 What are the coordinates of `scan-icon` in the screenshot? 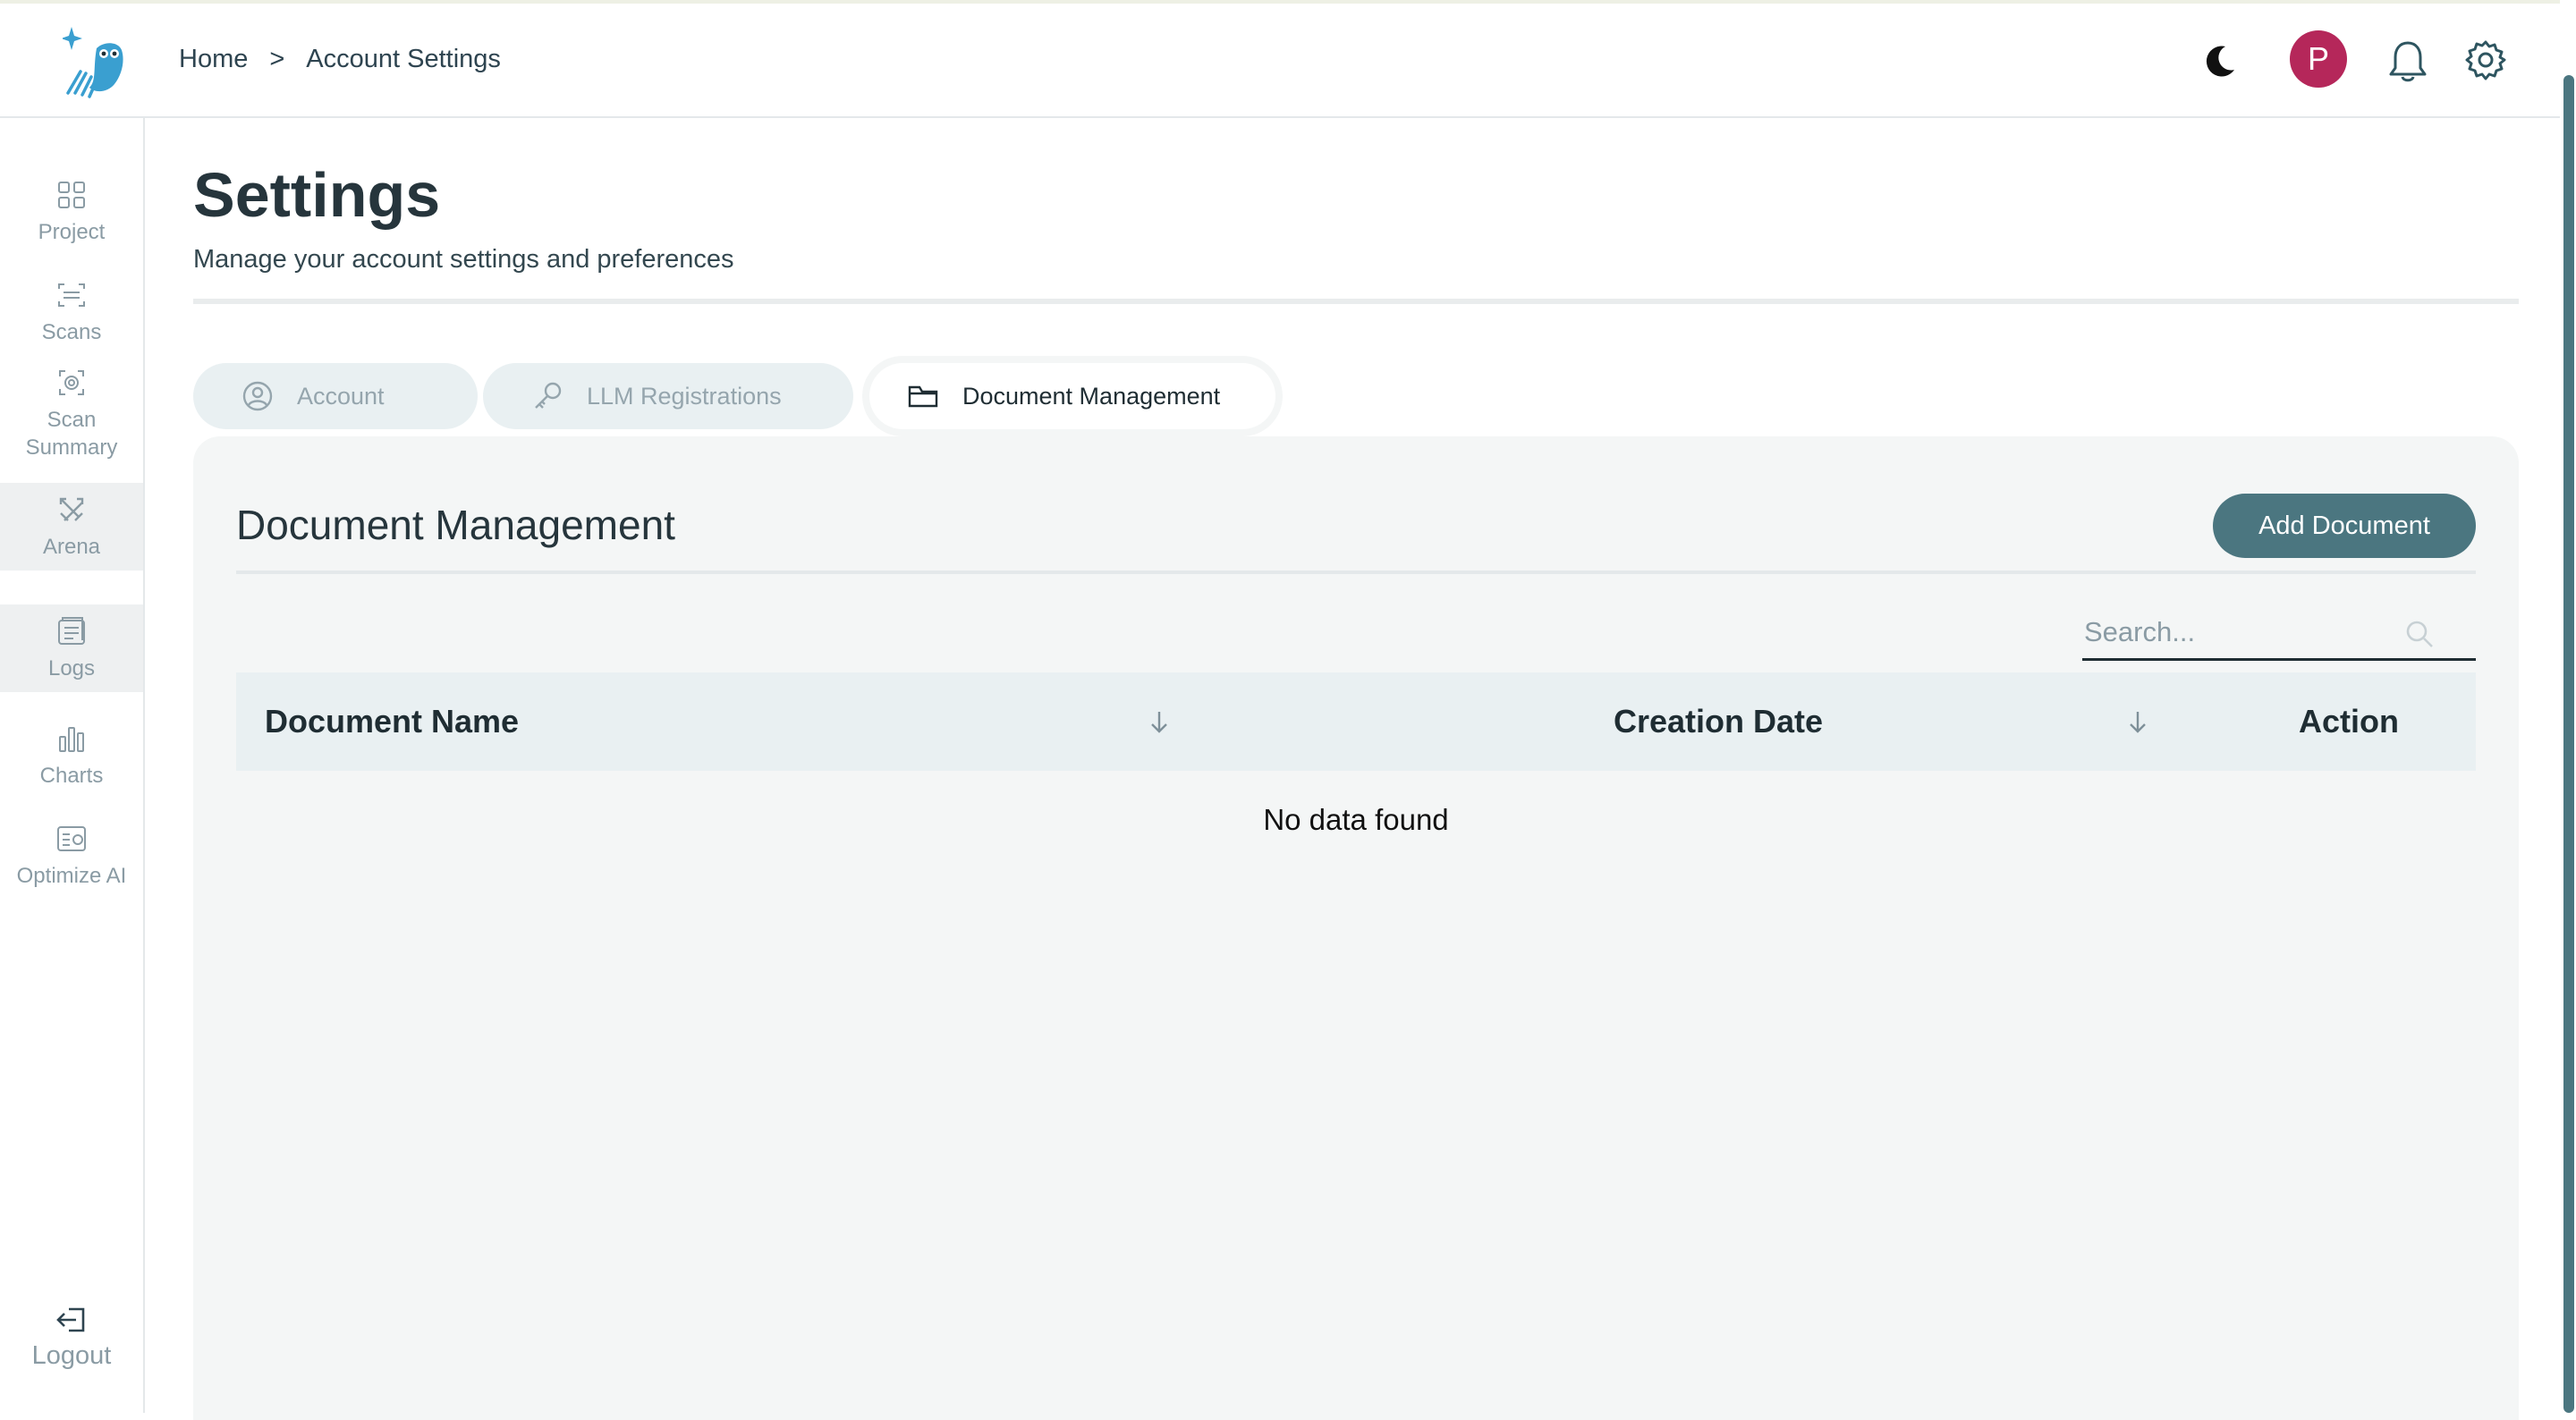 It's located at (71, 295).